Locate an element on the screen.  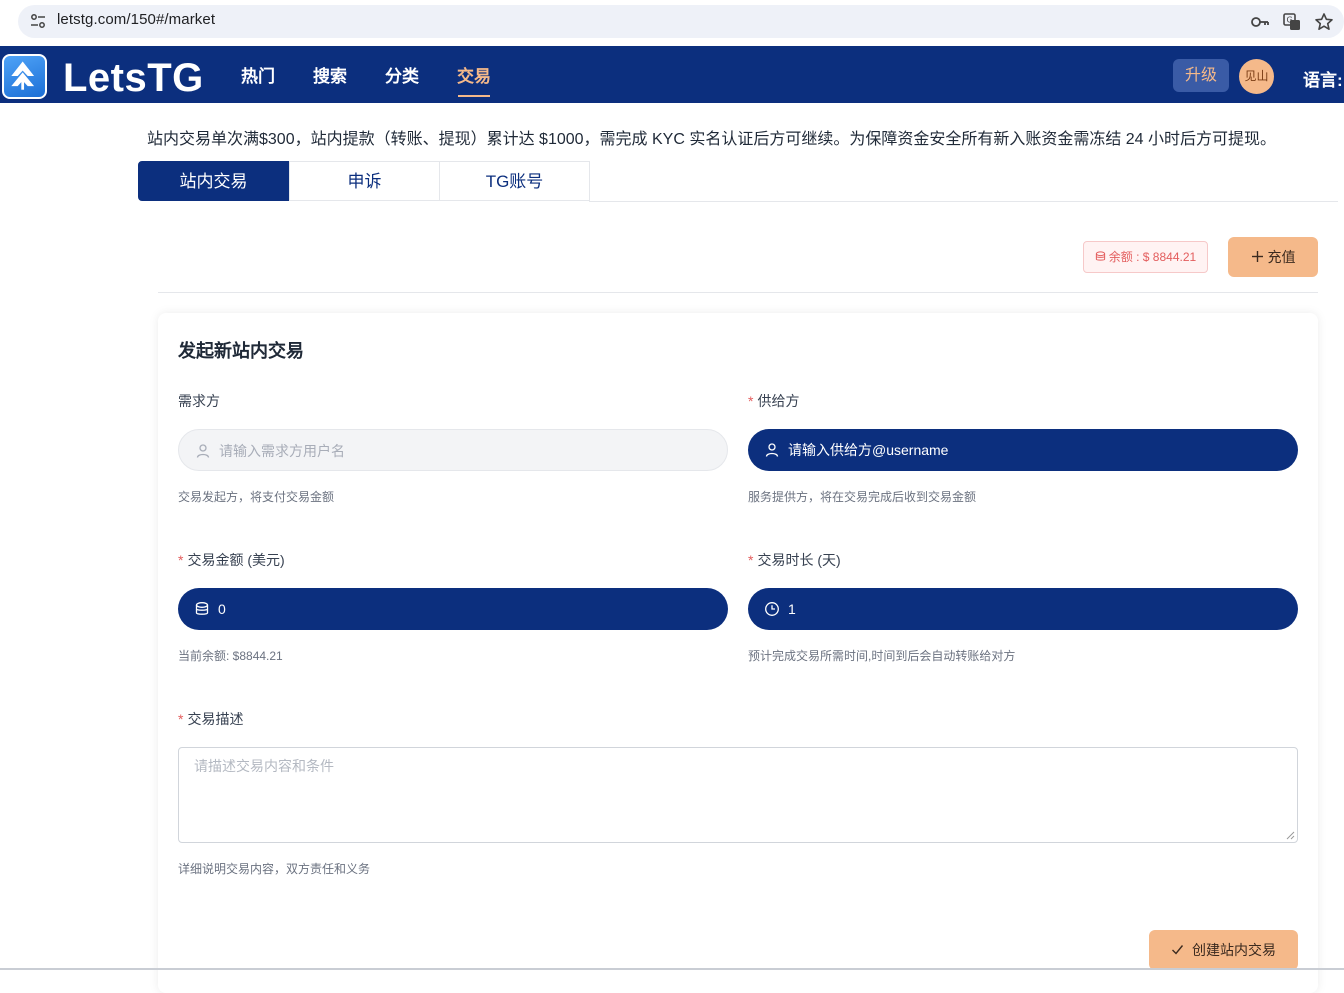
browser-toolbar: letstg.com/150#/market G is located at coordinates (672, 22).